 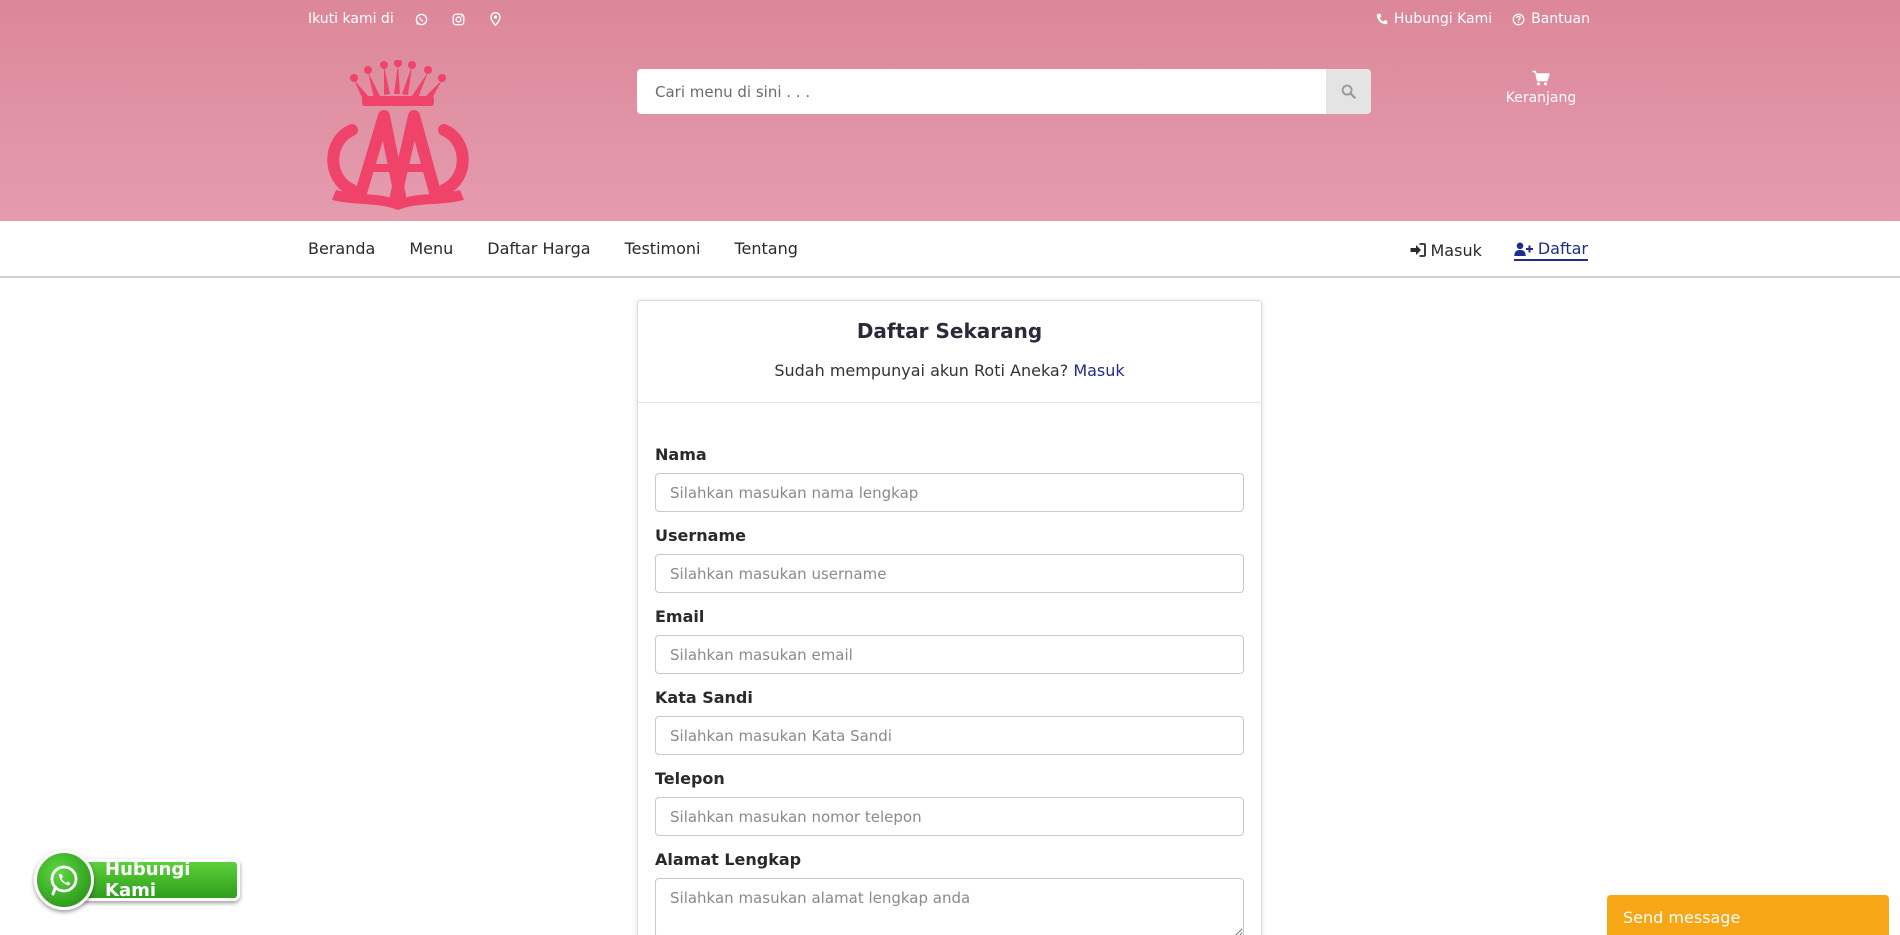 I want to click on whatsapp-float-button: Hubungi Kami, so click(x=138, y=880).